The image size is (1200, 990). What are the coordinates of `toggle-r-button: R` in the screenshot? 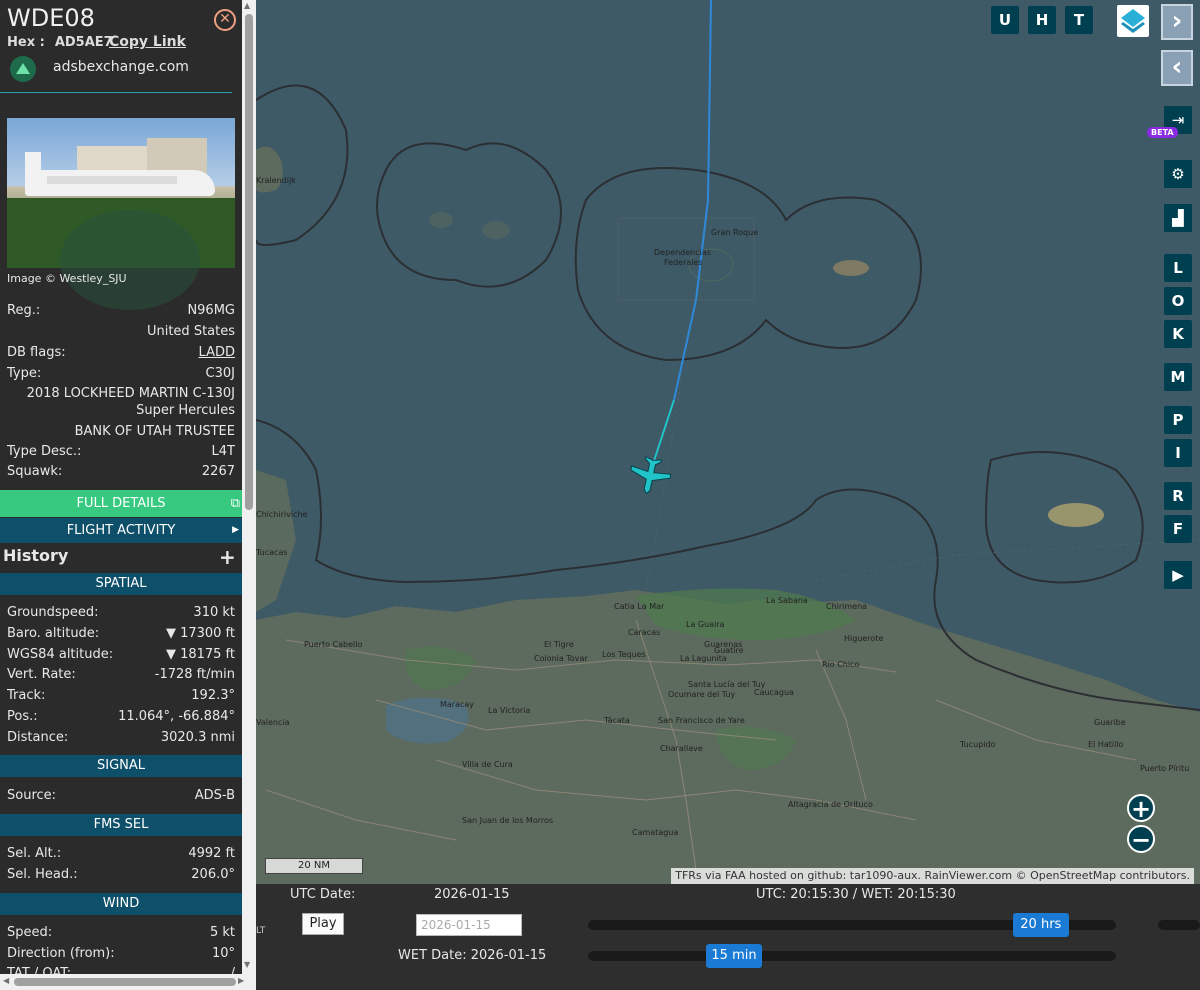 It's located at (1178, 496).